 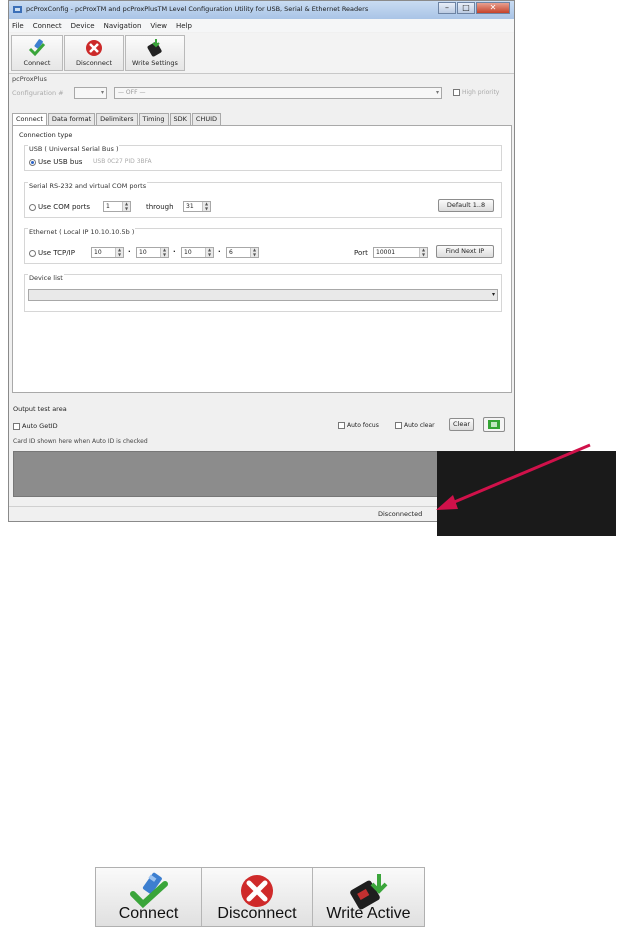 I want to click on zoomed-connect-button: Connect, so click(x=149, y=897).